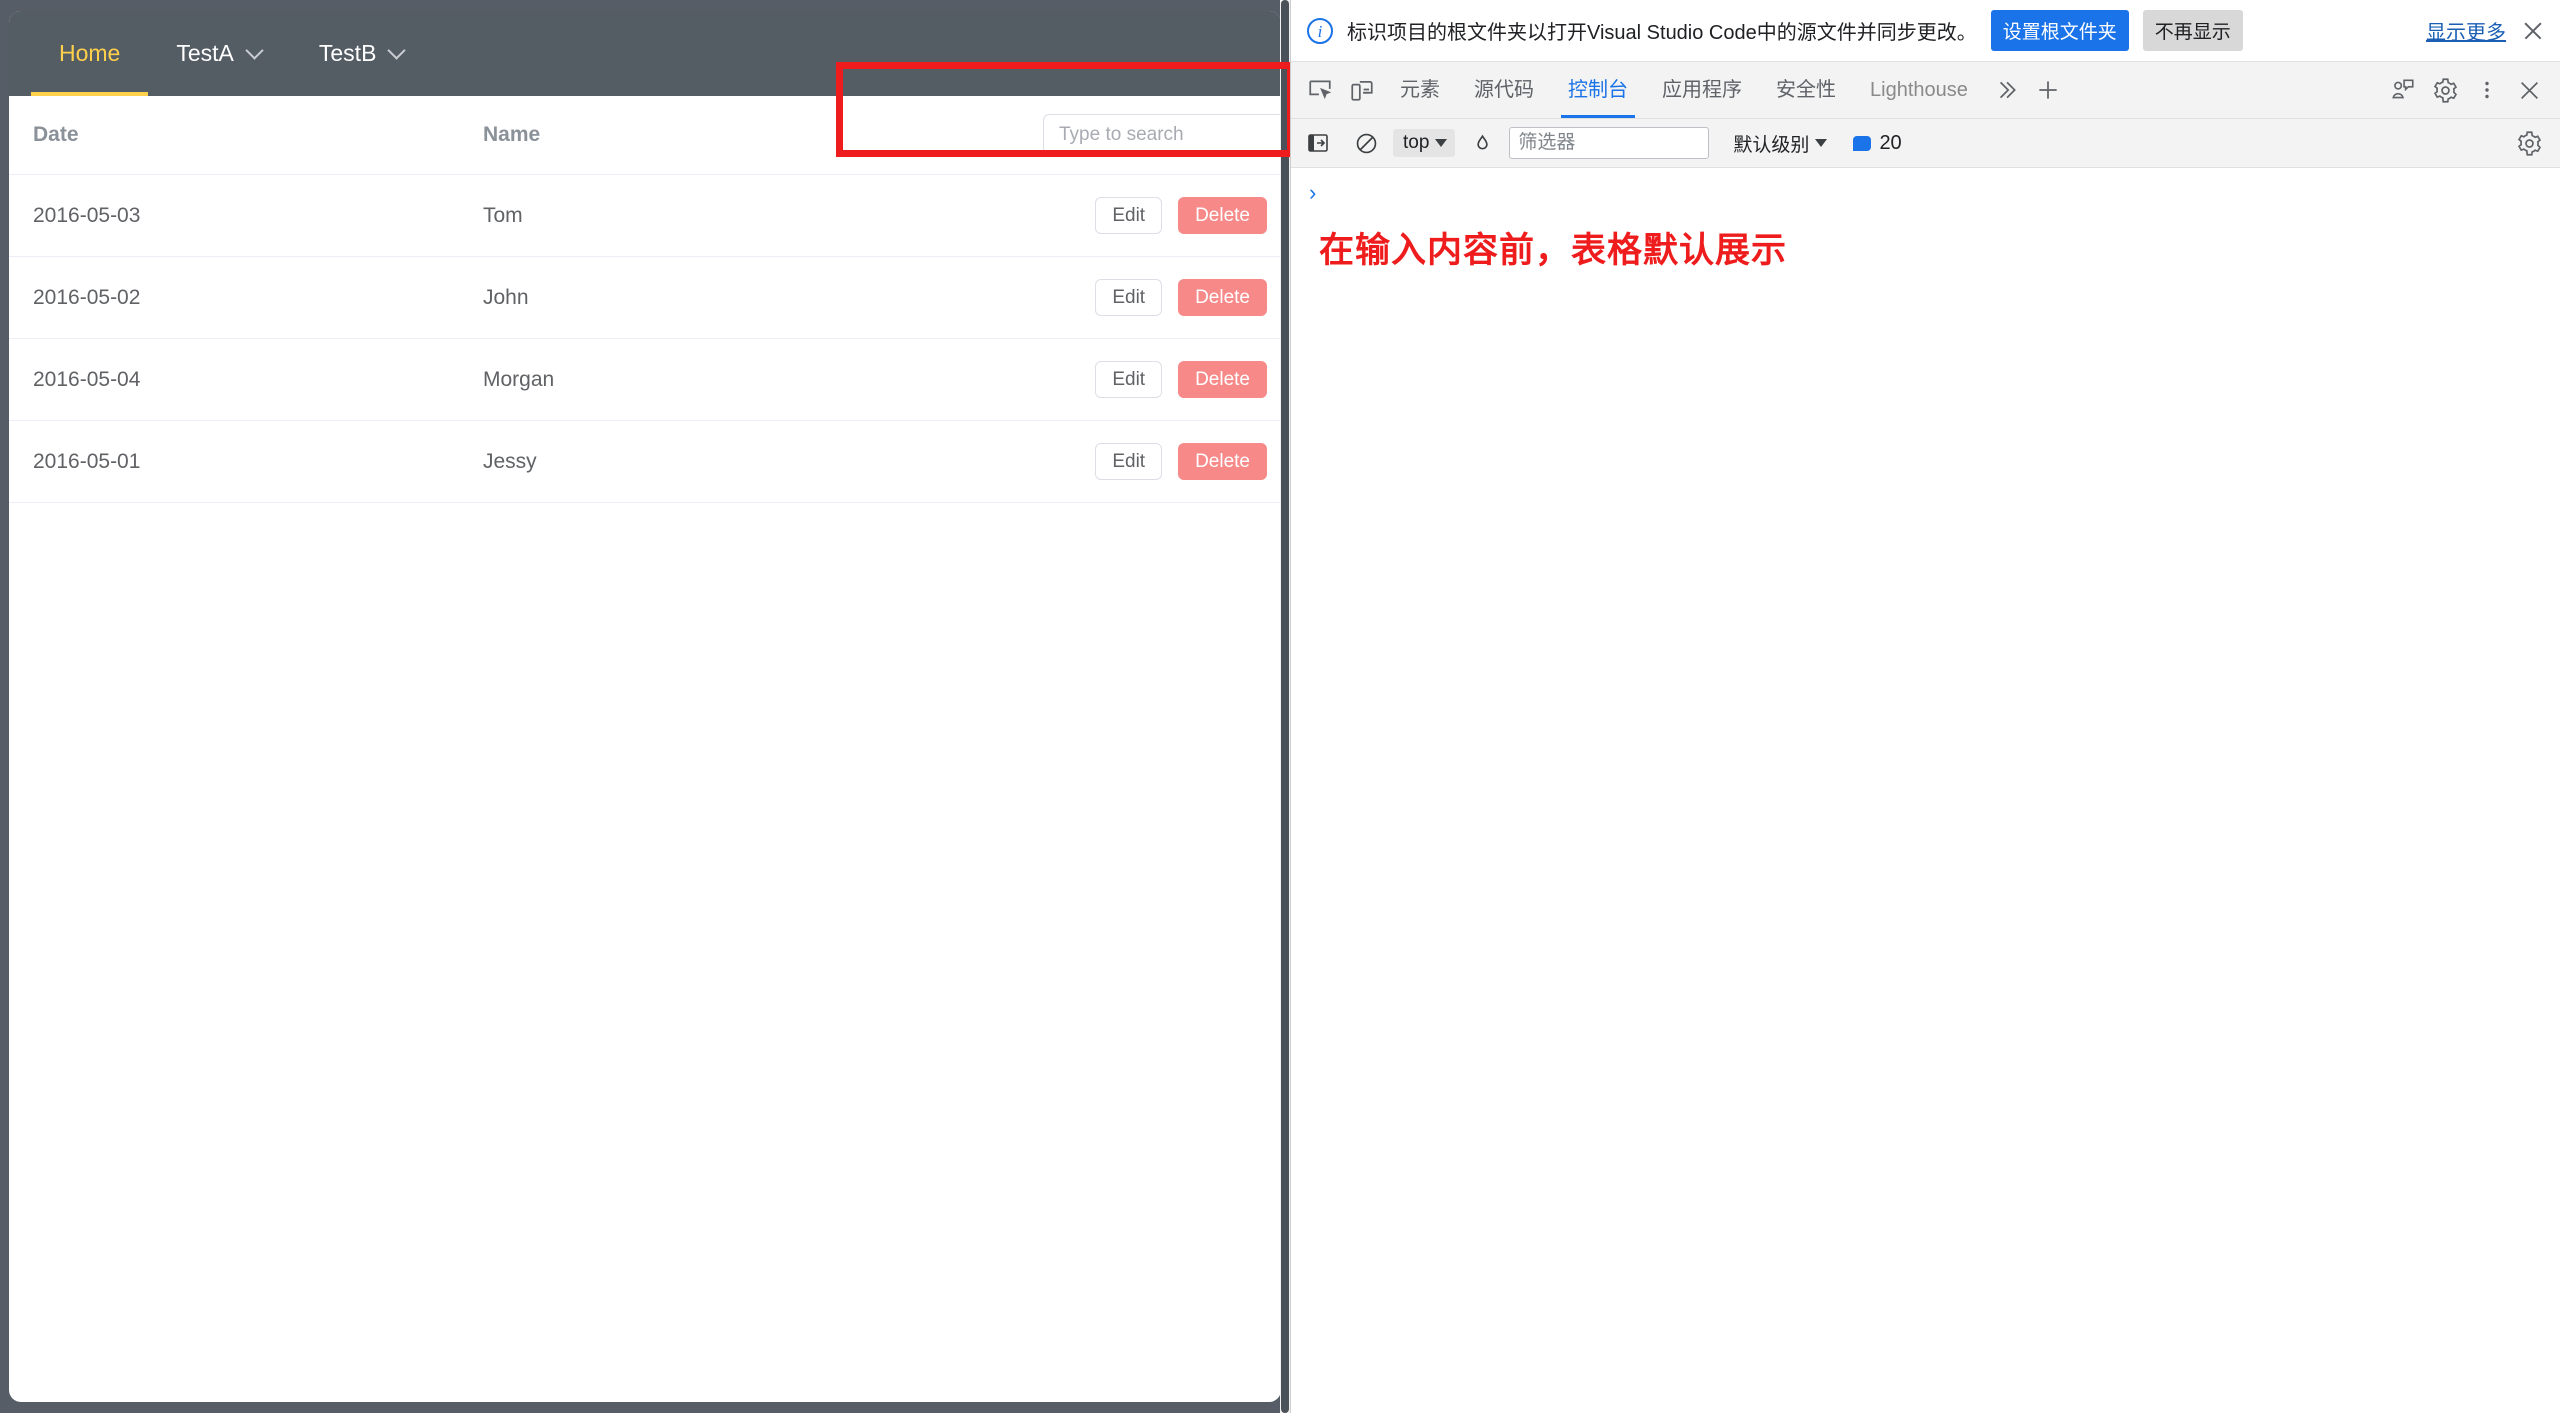 The image size is (2560, 1413). I want to click on table-row: 2016-05-03 Tom Edit Delete, so click(645, 215).